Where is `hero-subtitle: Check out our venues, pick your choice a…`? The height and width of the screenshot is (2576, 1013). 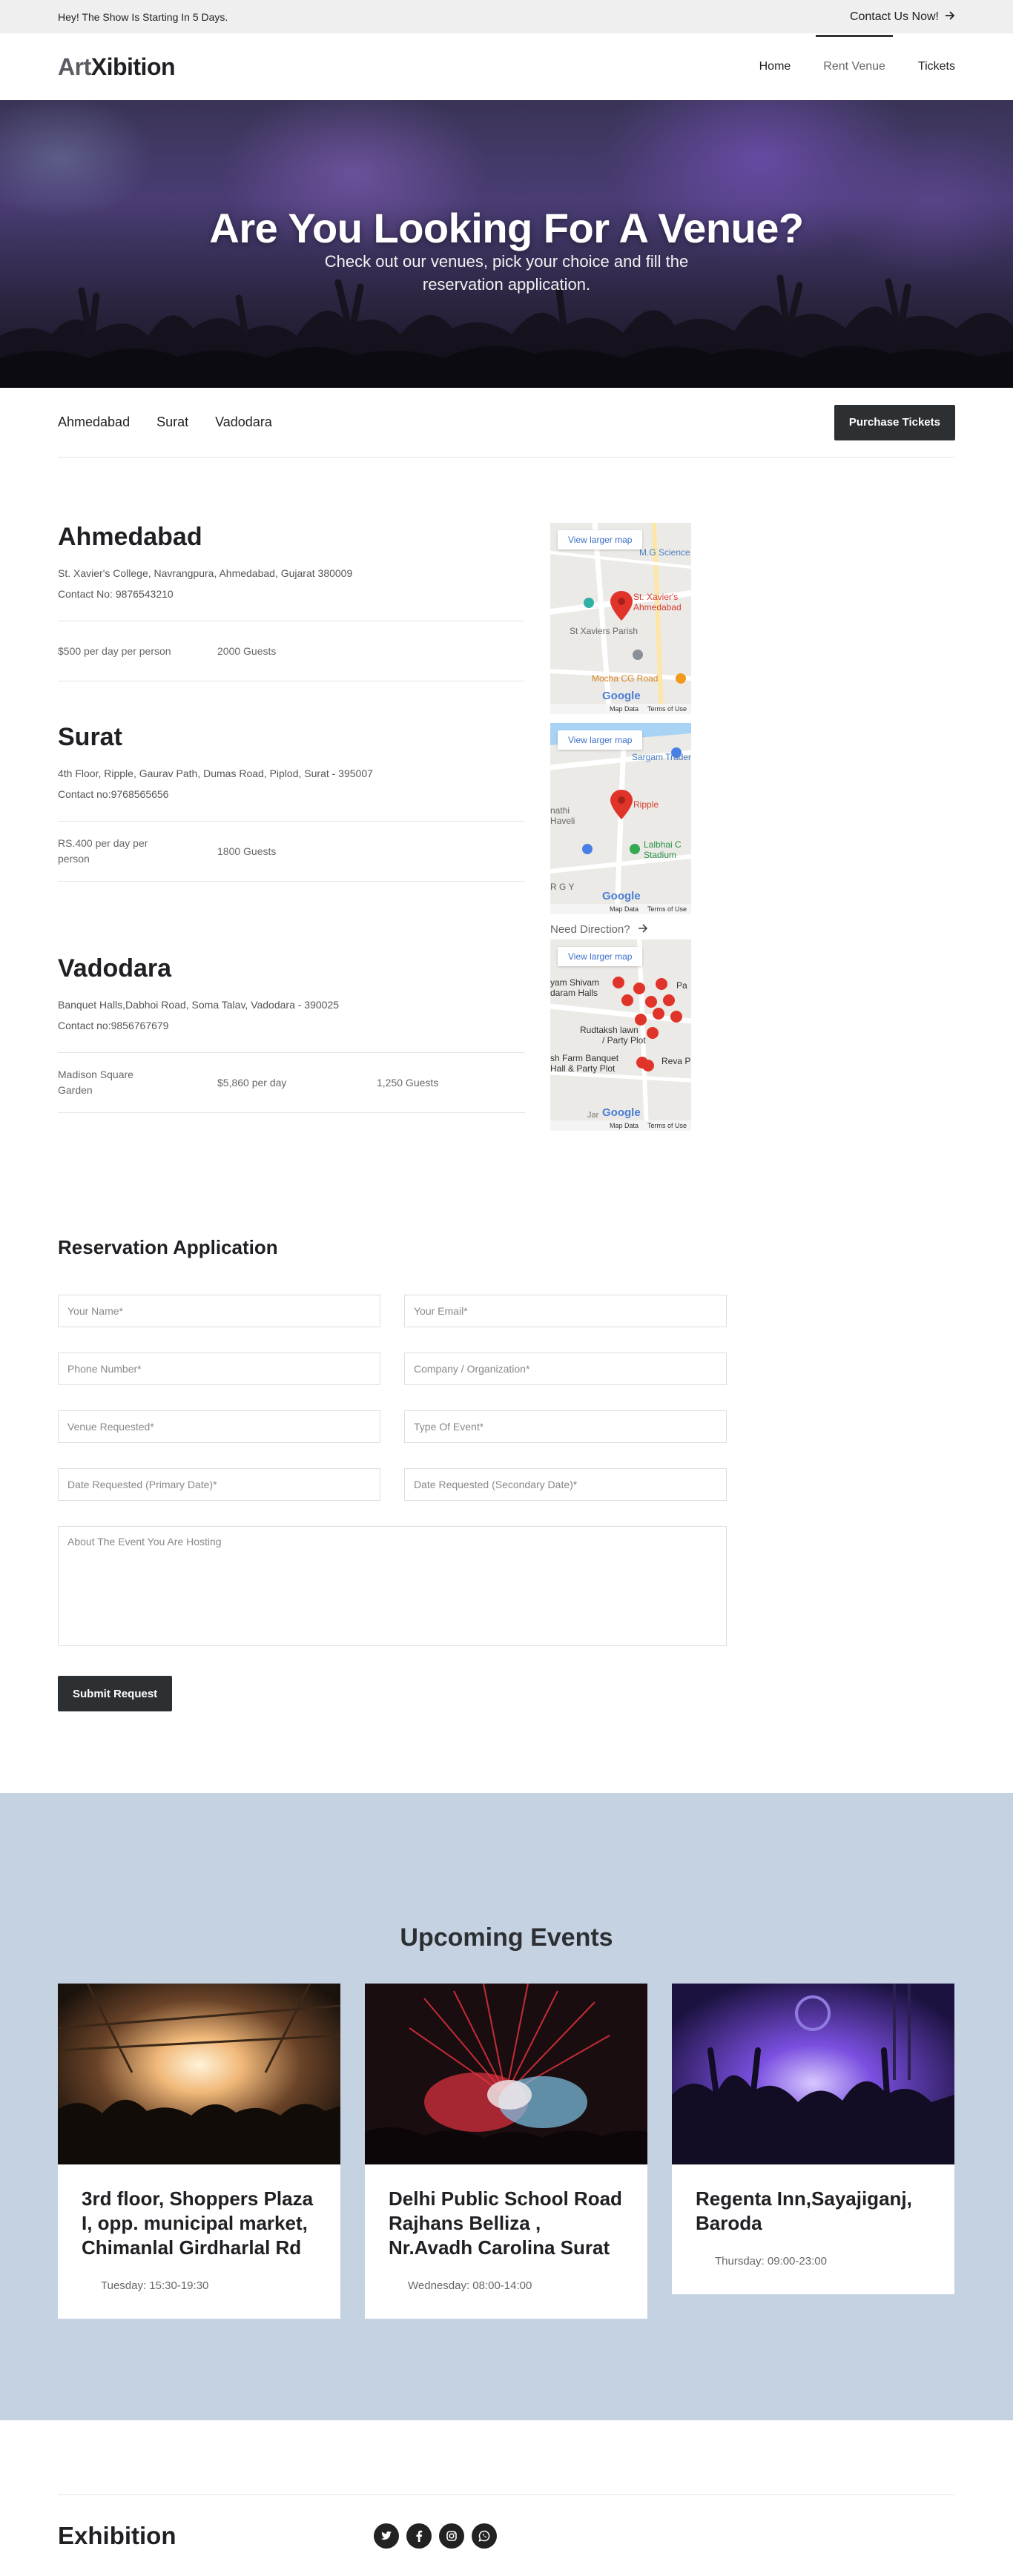
hero-subtitle: Check out our venues, pick your choice a… is located at coordinates (506, 273).